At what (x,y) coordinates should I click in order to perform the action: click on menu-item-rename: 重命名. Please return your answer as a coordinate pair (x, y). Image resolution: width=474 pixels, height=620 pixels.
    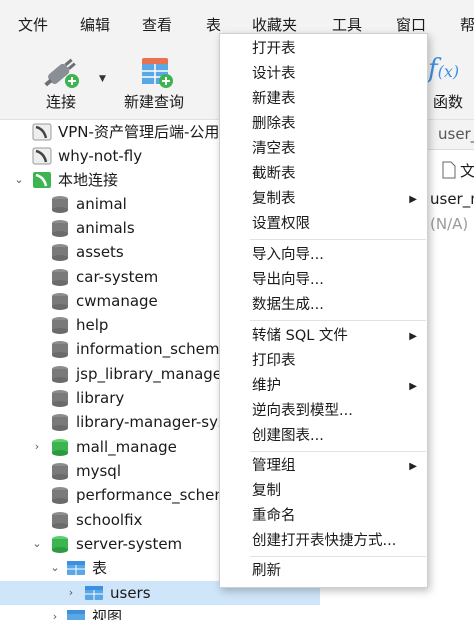
    Looking at the image, I should click on (323, 516).